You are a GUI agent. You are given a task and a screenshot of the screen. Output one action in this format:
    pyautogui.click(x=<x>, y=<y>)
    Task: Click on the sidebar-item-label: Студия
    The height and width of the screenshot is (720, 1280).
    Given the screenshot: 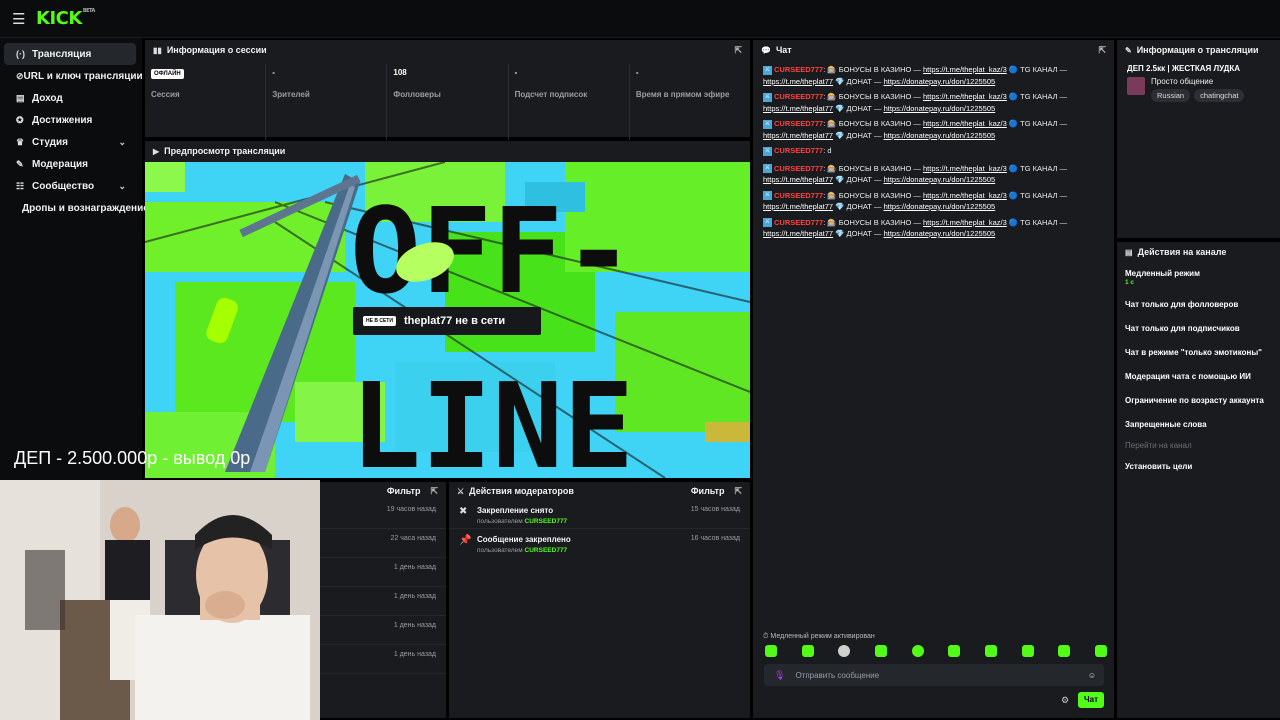 What is the action you would take?
    pyautogui.click(x=50, y=142)
    